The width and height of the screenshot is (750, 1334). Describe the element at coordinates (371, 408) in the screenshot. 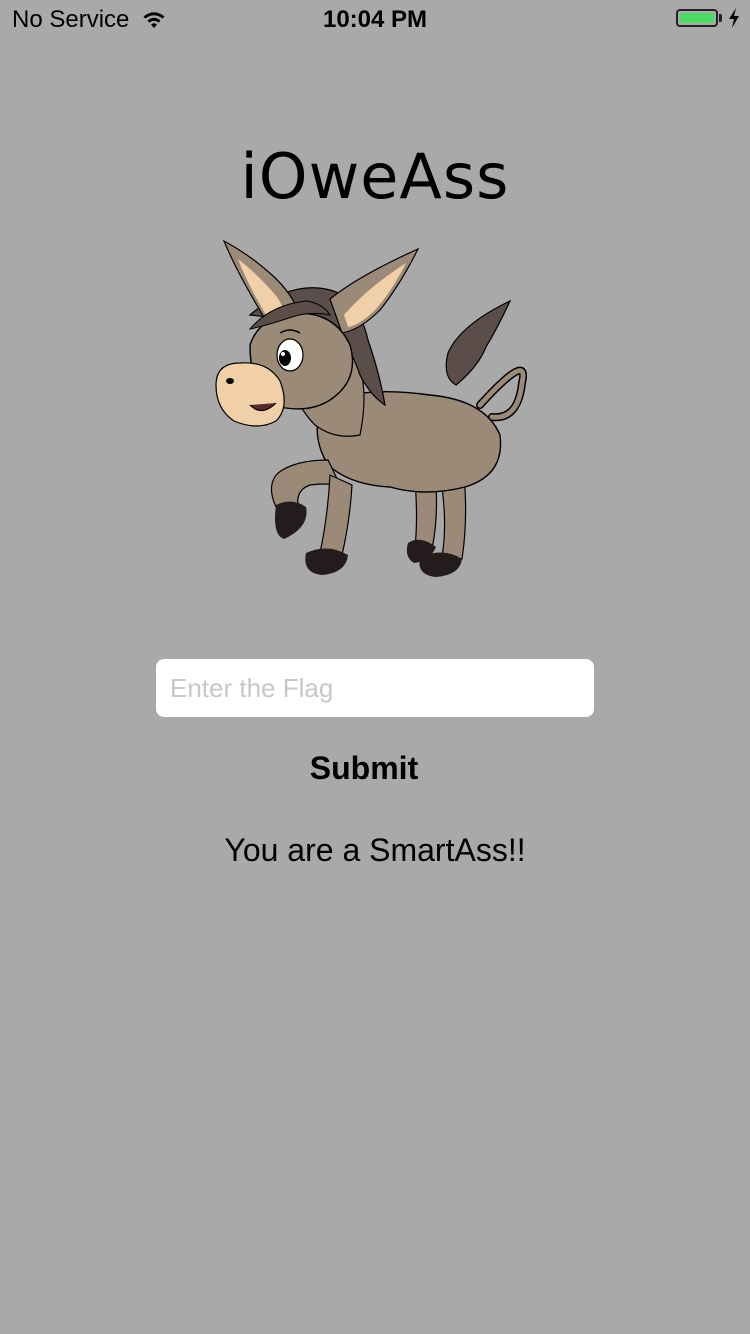

I see `donkey-illustration` at that location.